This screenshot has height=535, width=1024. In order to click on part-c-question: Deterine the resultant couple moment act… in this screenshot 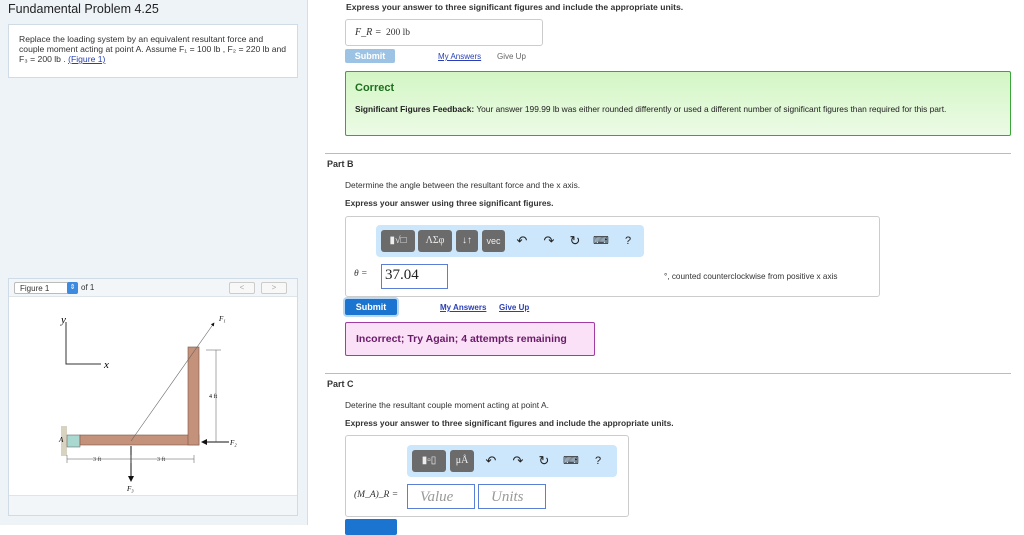, I will do `click(447, 405)`.